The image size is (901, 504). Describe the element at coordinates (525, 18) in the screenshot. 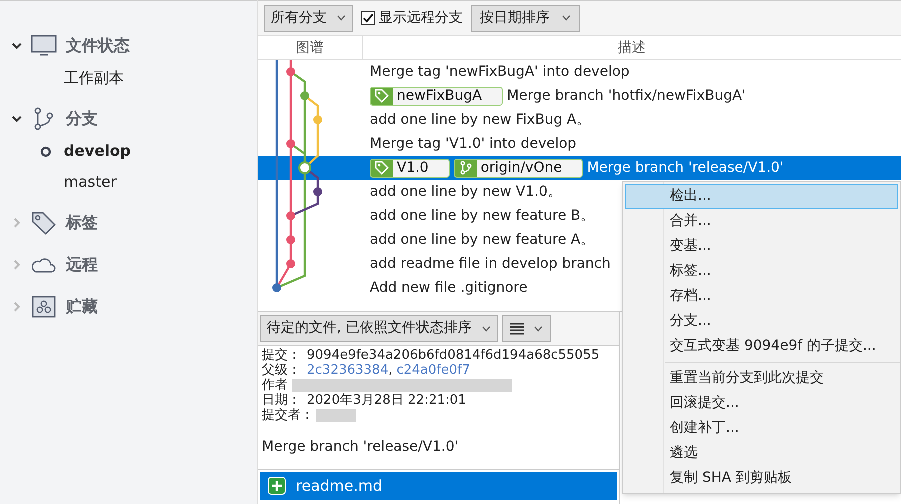

I see `sort-dropdown: 按日期排序` at that location.